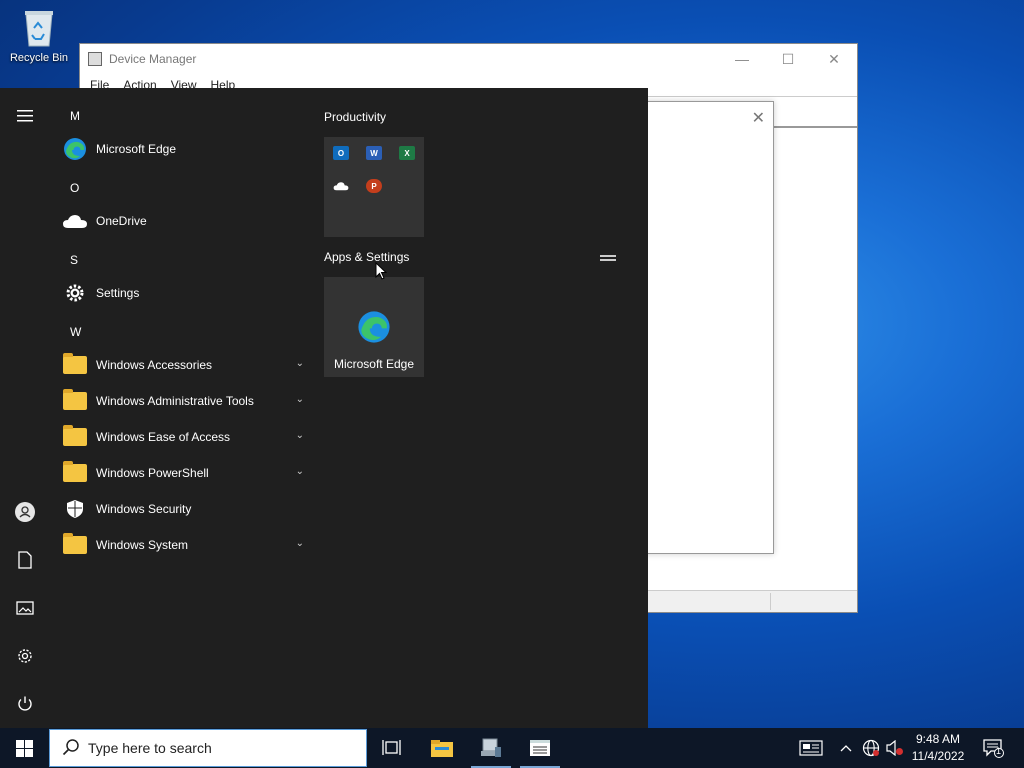  Describe the element at coordinates (993, 748) in the screenshot. I see `action-center-button: 1` at that location.